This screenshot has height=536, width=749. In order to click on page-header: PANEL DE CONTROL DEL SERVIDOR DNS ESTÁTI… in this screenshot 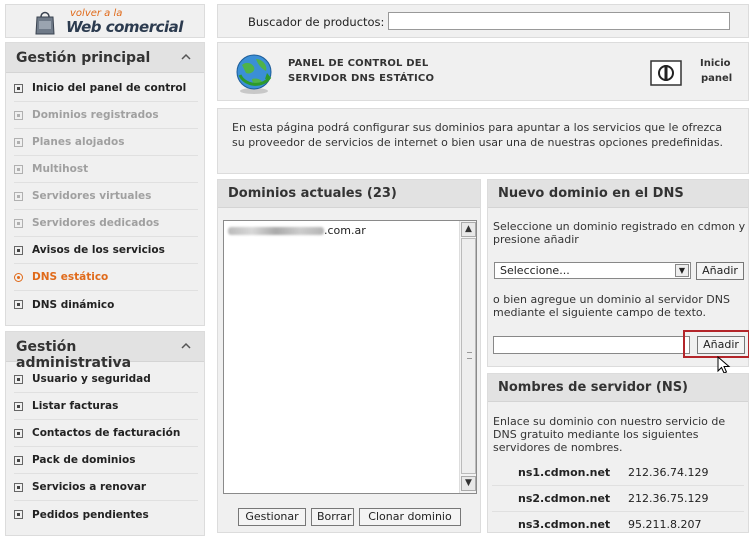, I will do `click(483, 71)`.